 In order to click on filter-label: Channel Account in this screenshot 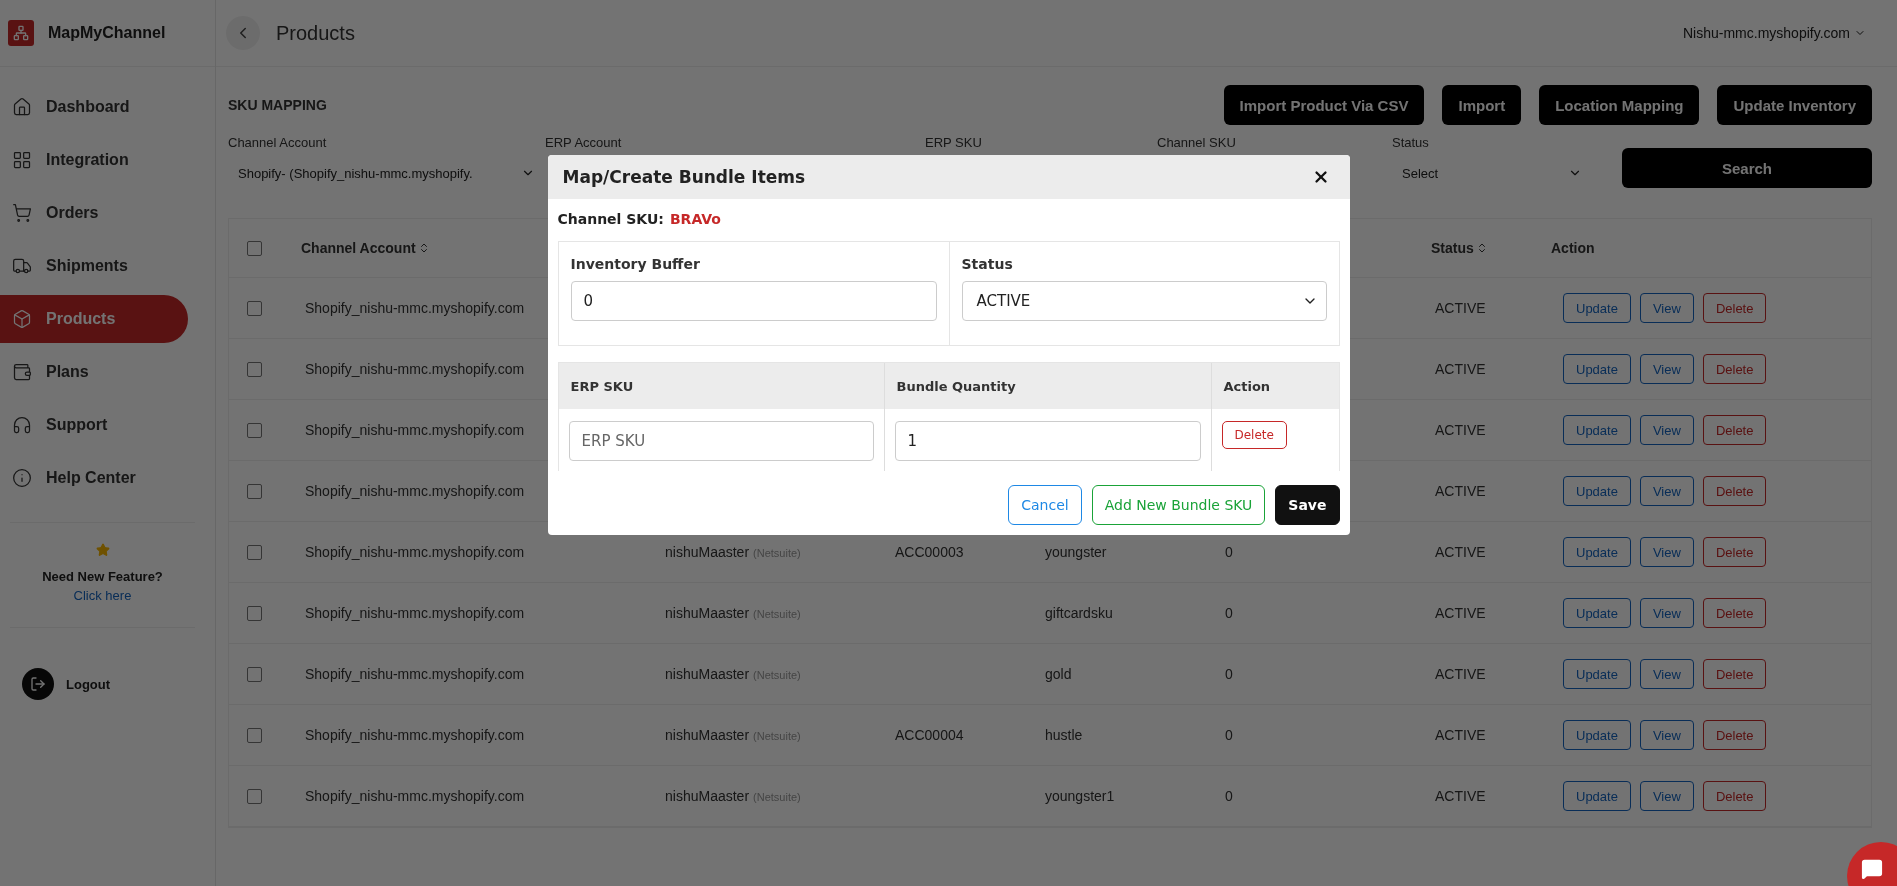, I will do `click(278, 142)`.